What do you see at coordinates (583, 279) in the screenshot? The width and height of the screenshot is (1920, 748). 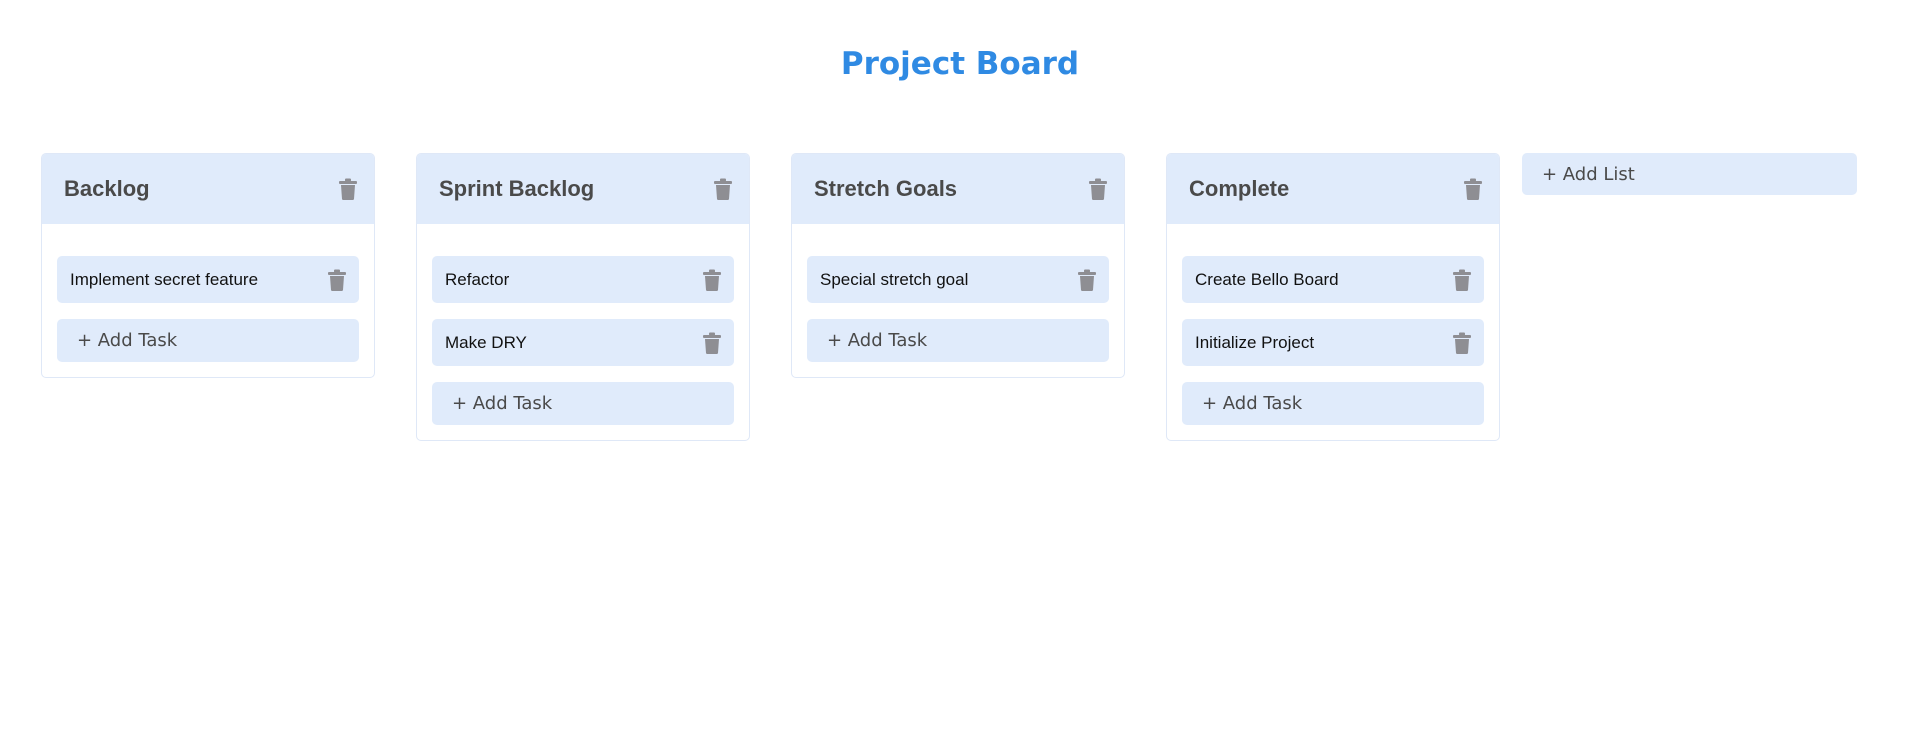 I see `task-card: Refactor` at bounding box center [583, 279].